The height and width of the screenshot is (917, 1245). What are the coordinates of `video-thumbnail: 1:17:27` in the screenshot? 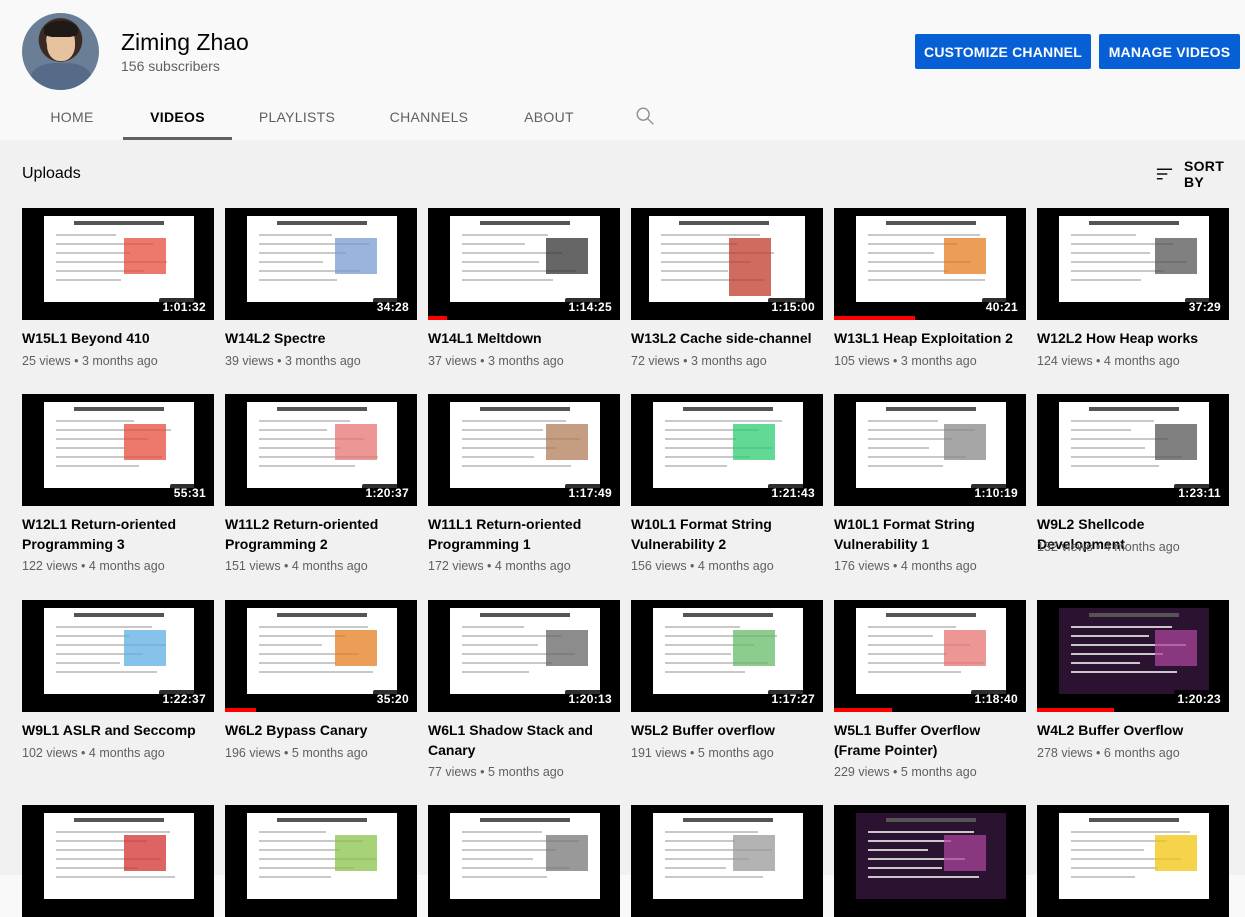 It's located at (727, 656).